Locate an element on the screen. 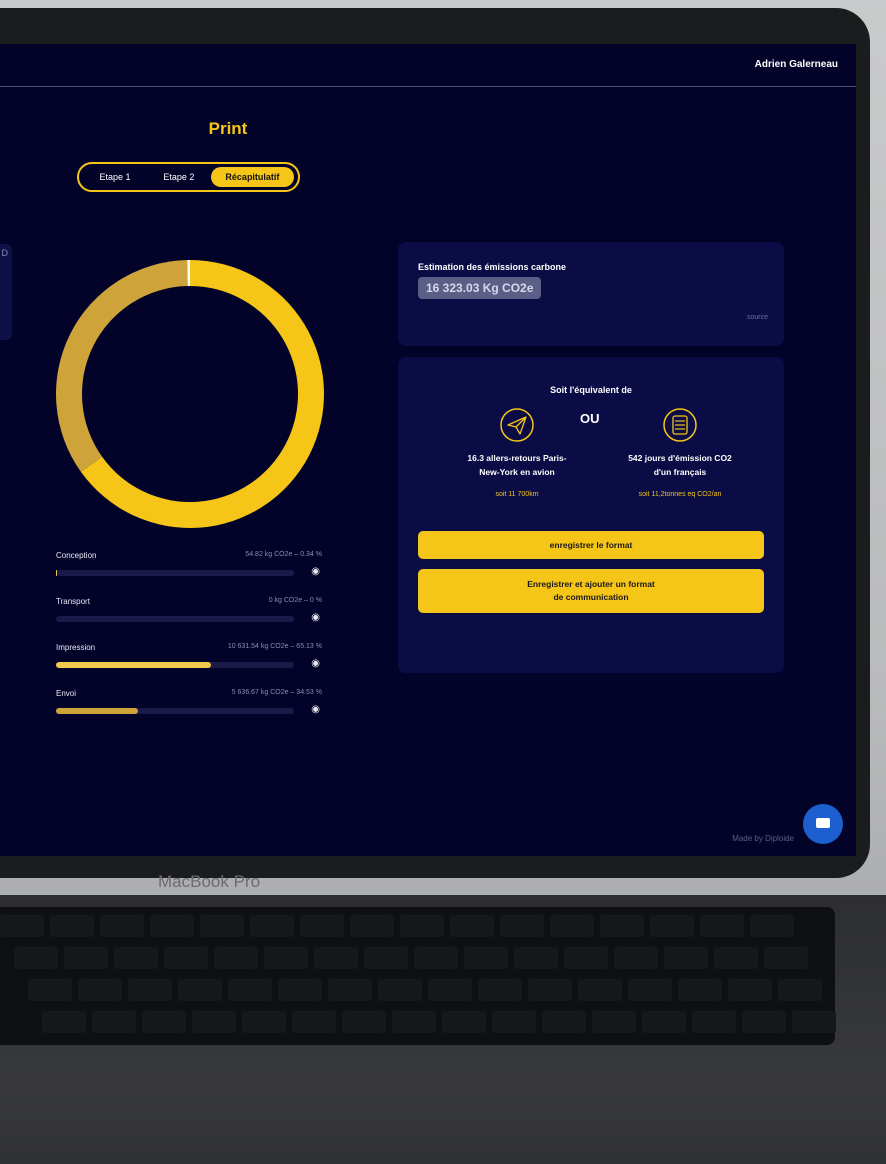 The width and height of the screenshot is (886, 1164). donut-segment-envoi is located at coordinates (122, 366).